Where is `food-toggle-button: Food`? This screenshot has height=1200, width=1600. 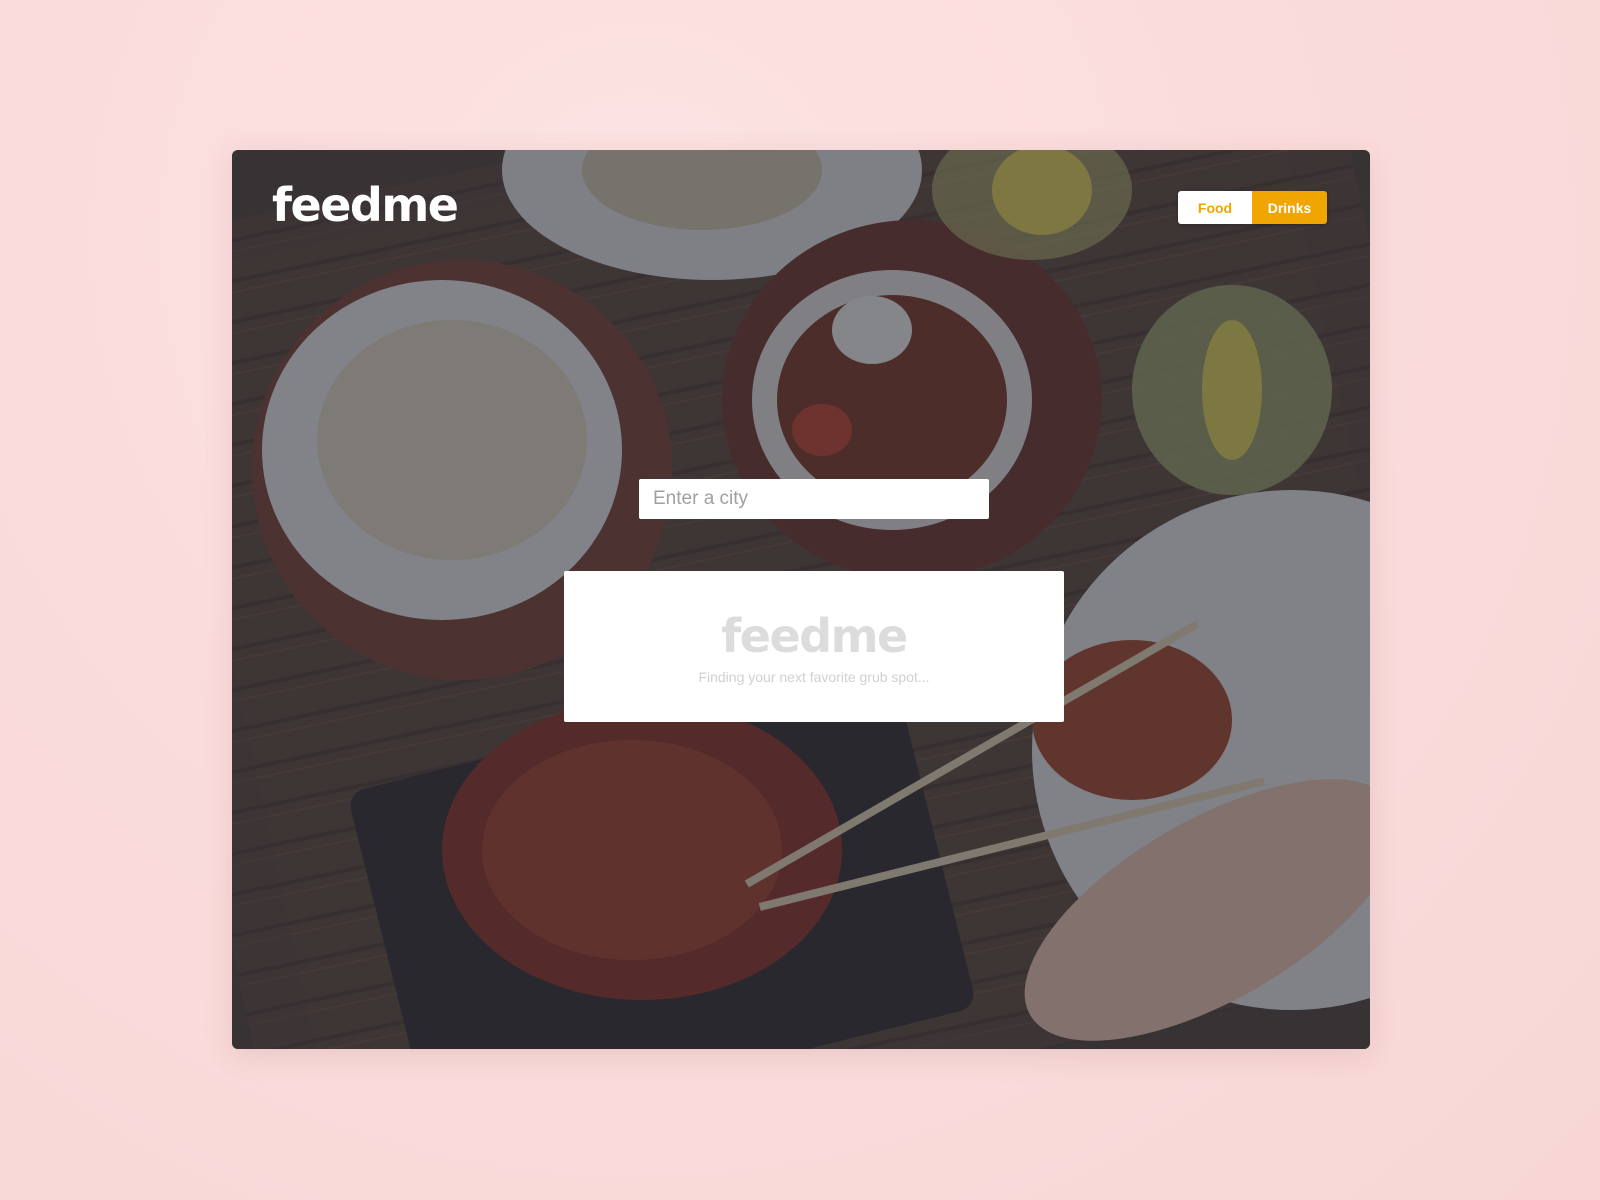 food-toggle-button: Food is located at coordinates (1215, 207).